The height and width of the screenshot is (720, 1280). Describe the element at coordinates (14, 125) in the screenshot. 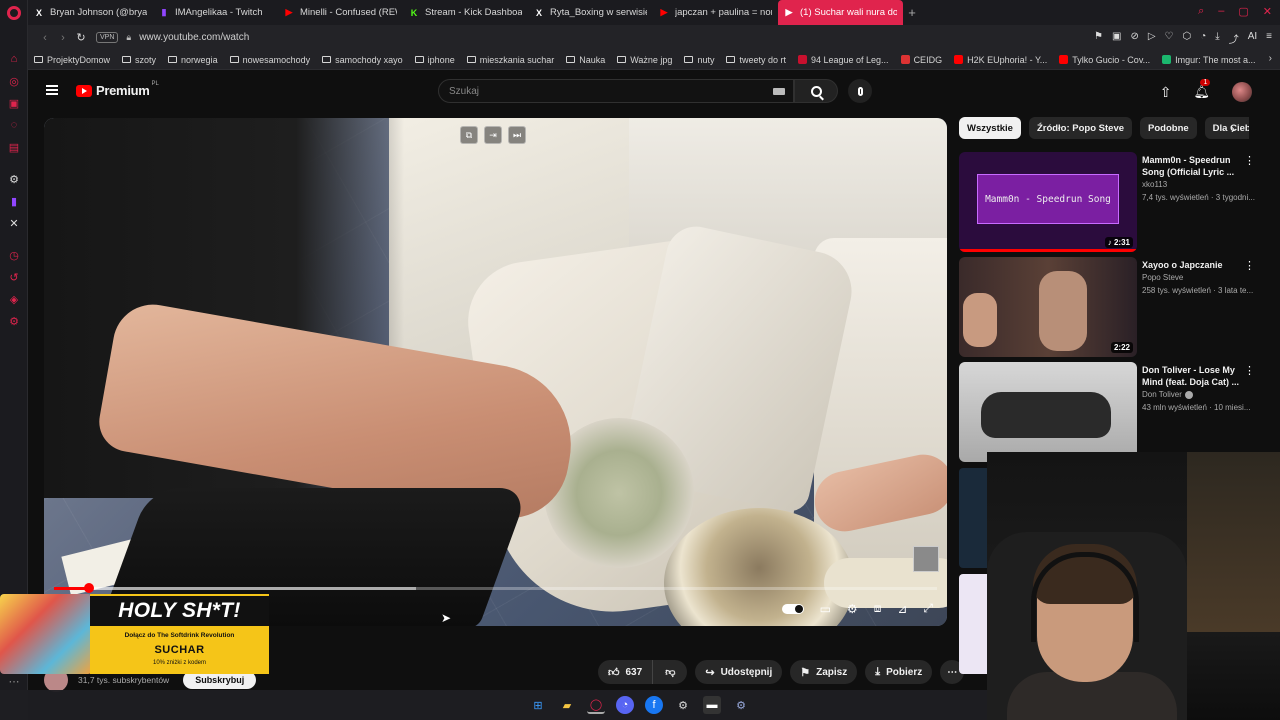

I see `messenger-icon: ◌` at that location.